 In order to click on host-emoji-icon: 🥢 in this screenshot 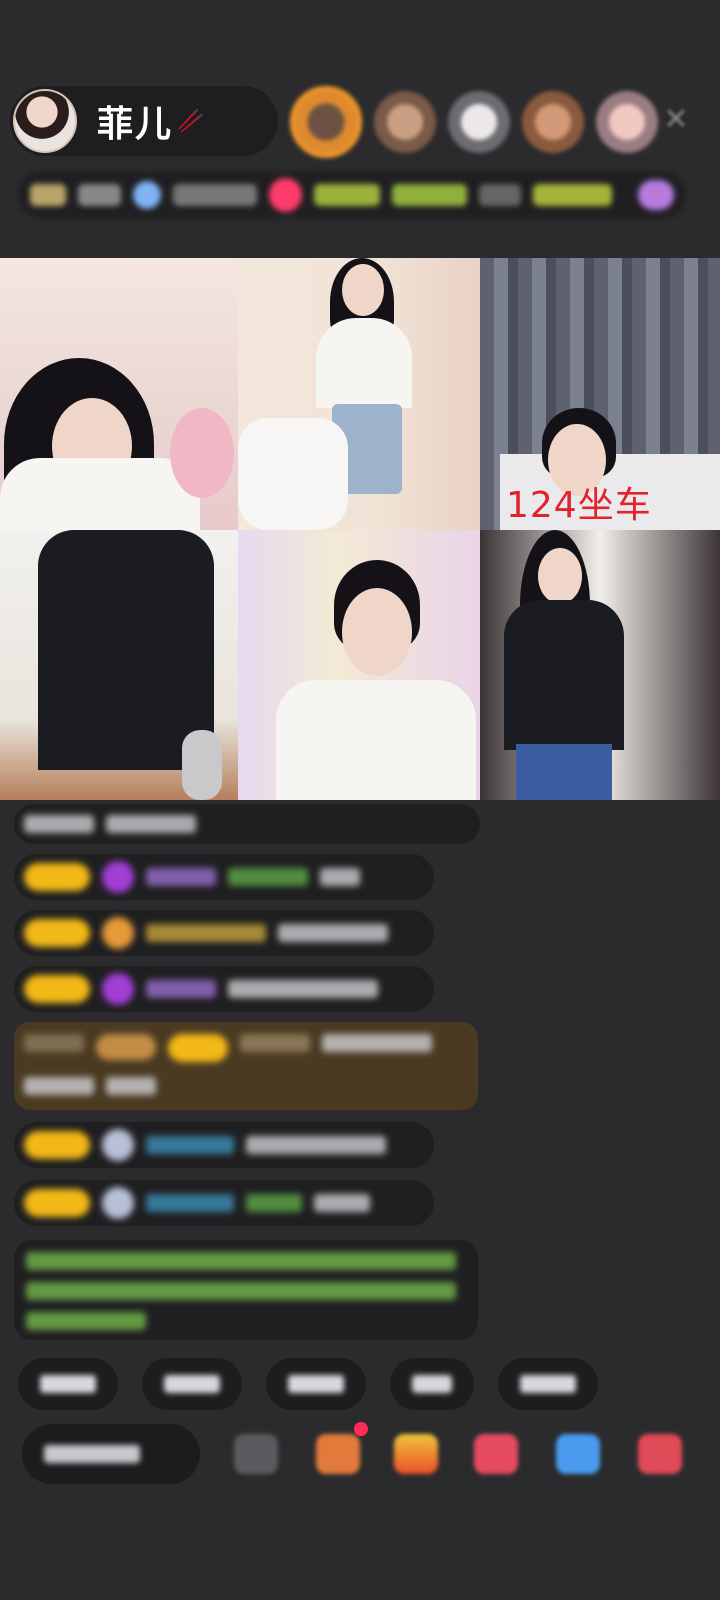, I will do `click(191, 121)`.